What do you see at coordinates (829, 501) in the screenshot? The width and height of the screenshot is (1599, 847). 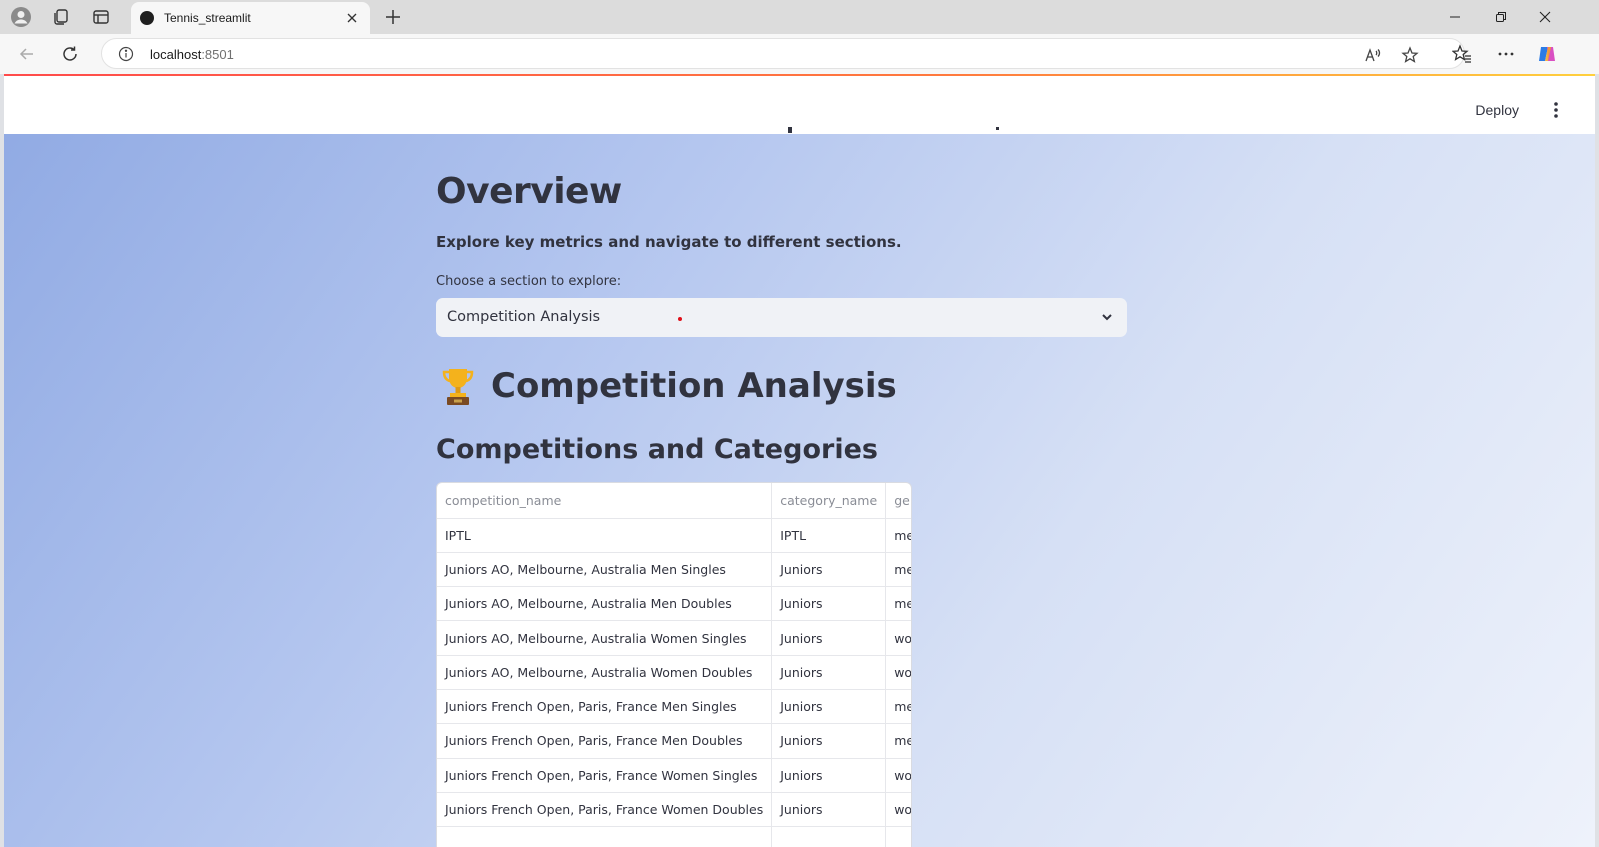 I see `column-header-category-name: category_name` at bounding box center [829, 501].